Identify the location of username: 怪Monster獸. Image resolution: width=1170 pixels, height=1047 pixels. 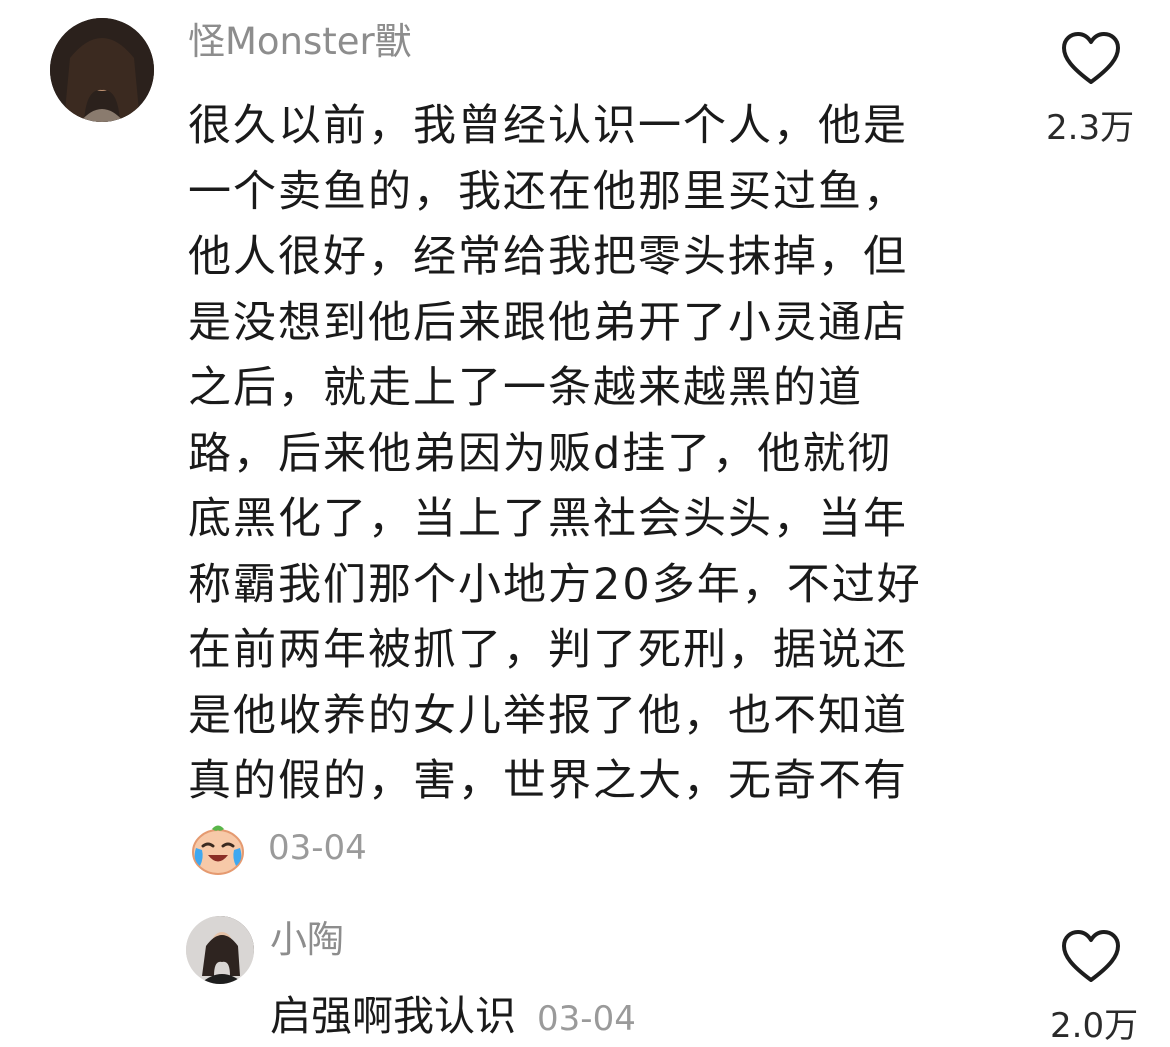
(300, 42).